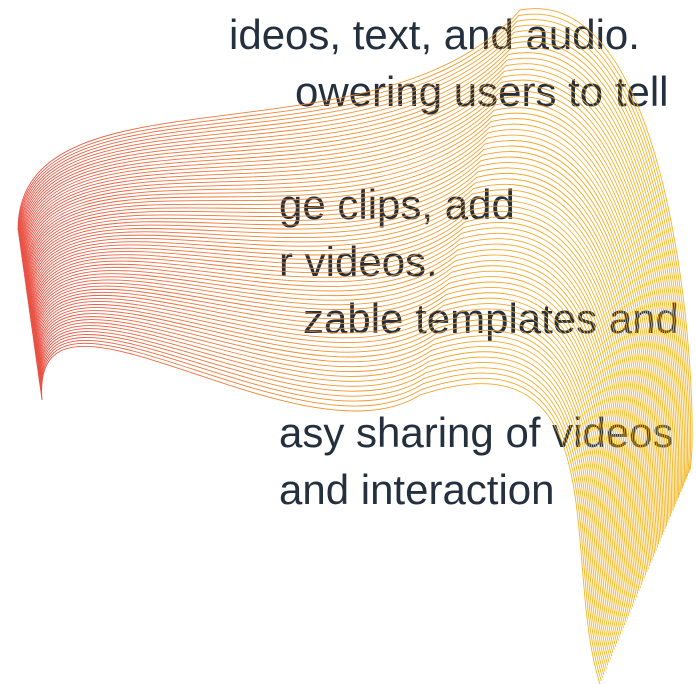 This screenshot has width=696, height=684. Describe the element at coordinates (397, 204) in the screenshot. I see `text-line-3: ge clips, add` at that location.